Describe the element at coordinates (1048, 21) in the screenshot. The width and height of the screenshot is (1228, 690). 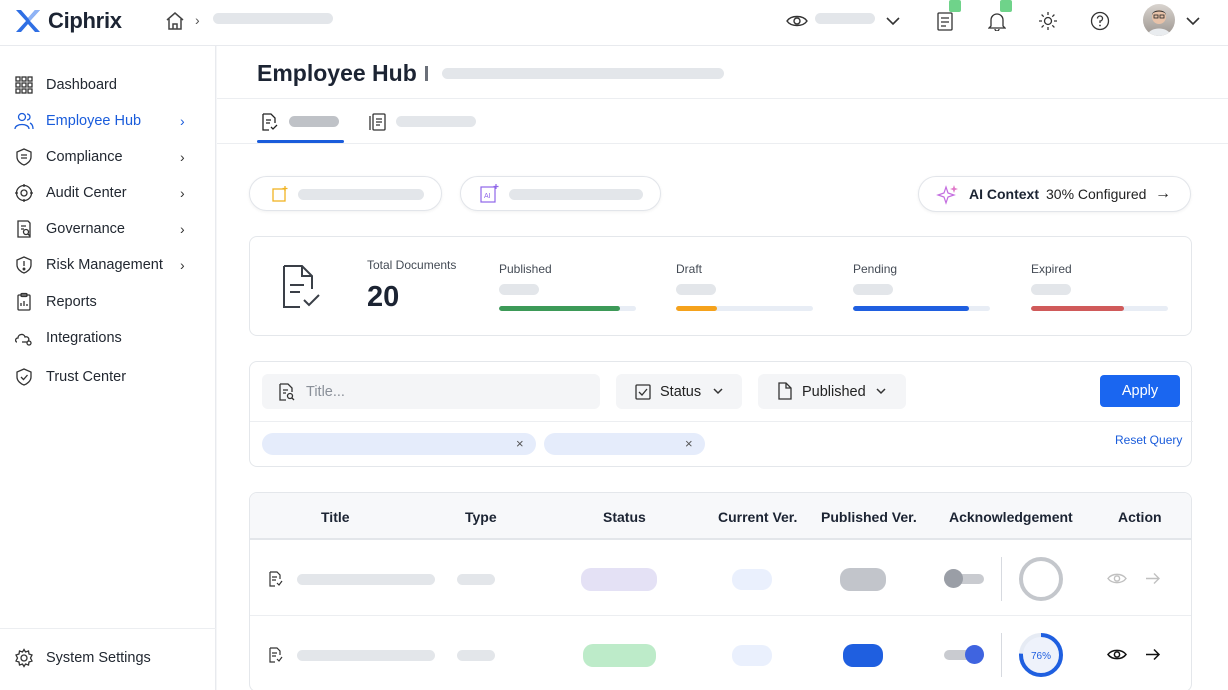
I see `sun-icon` at that location.